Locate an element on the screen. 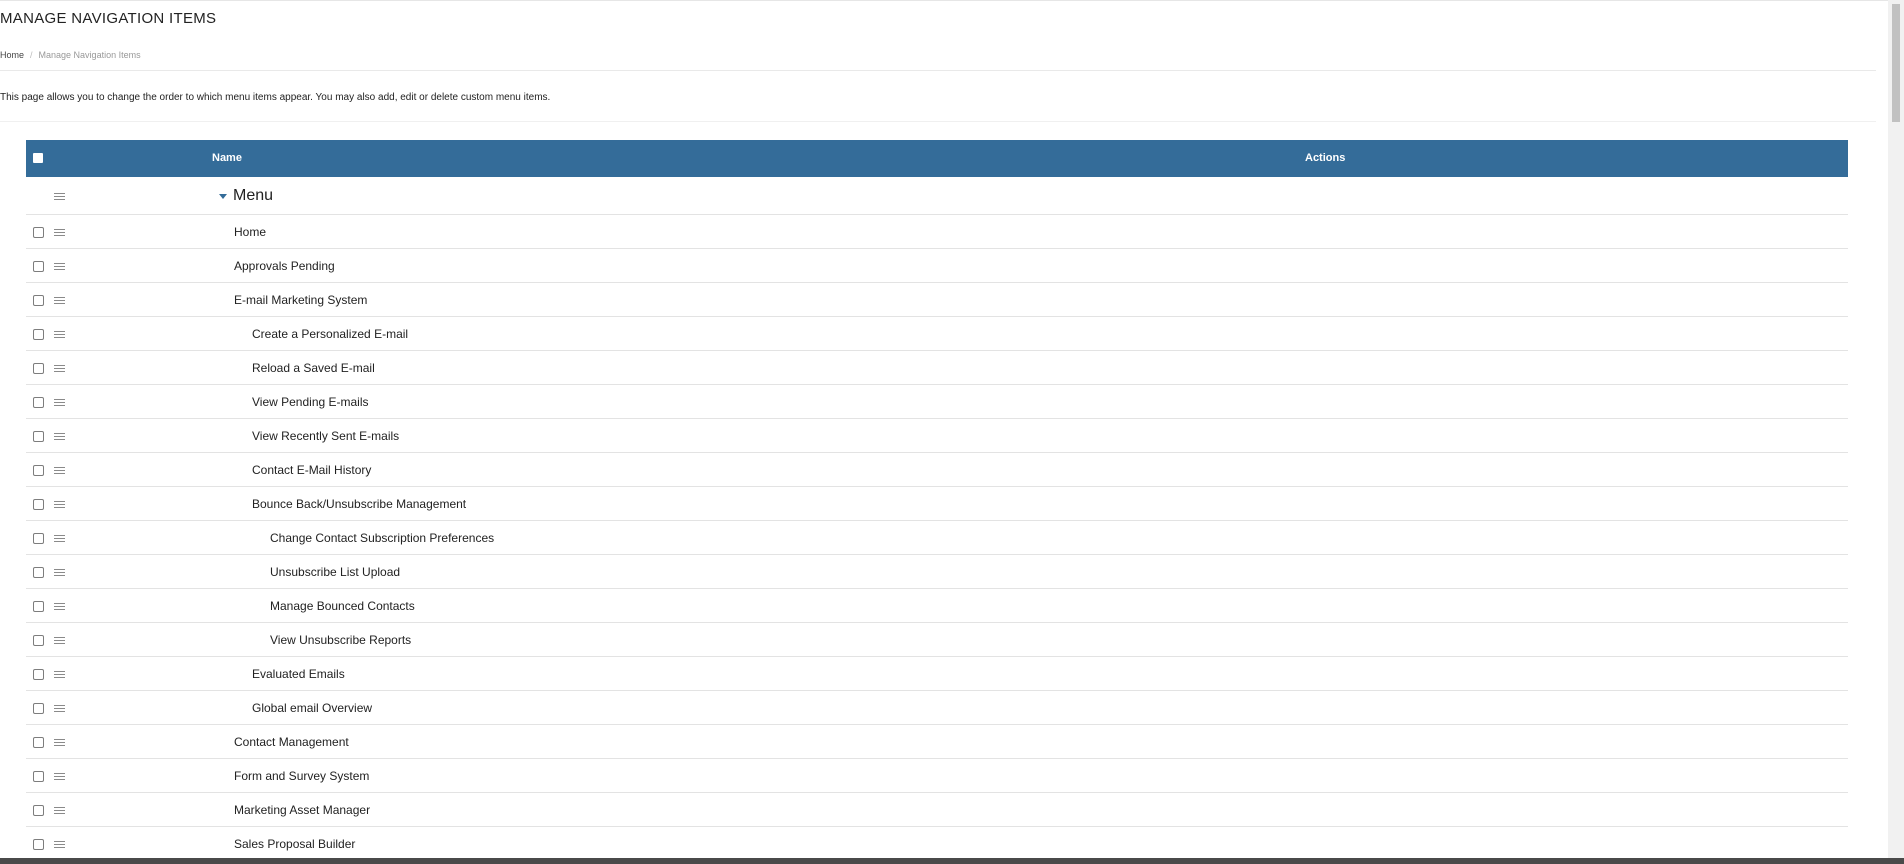  table-row: View Unsubscribe Reports is located at coordinates (937, 640).